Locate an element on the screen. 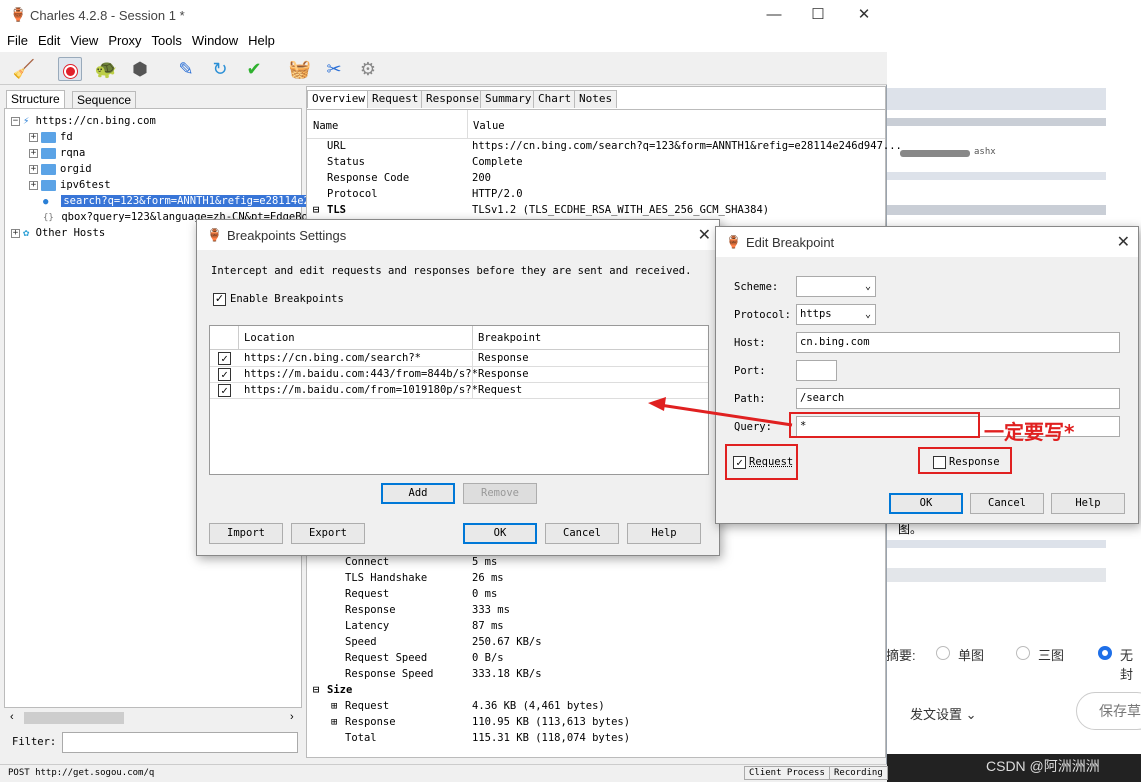  refresh-icon: ↻ is located at coordinates (220, 69).